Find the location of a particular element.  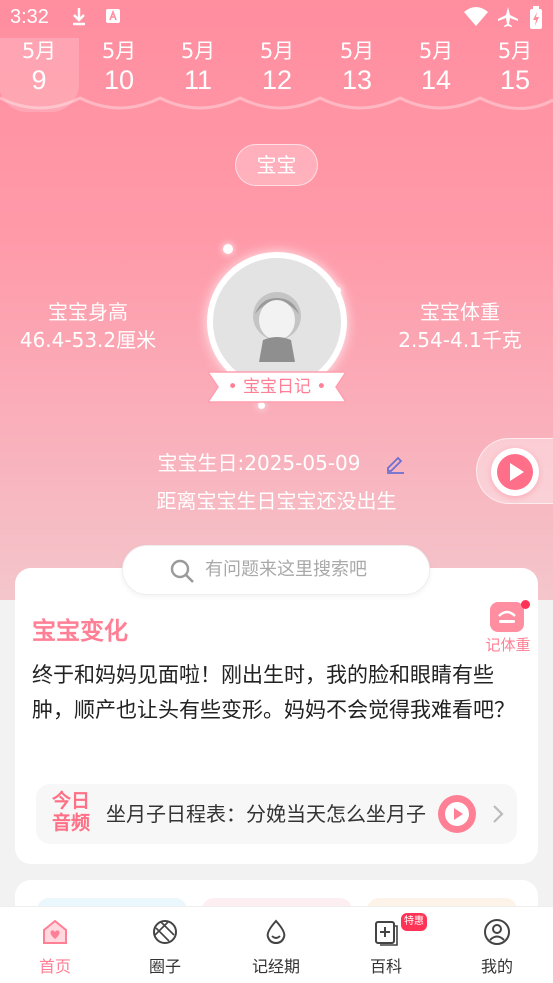

home-icon is located at coordinates (55, 931).